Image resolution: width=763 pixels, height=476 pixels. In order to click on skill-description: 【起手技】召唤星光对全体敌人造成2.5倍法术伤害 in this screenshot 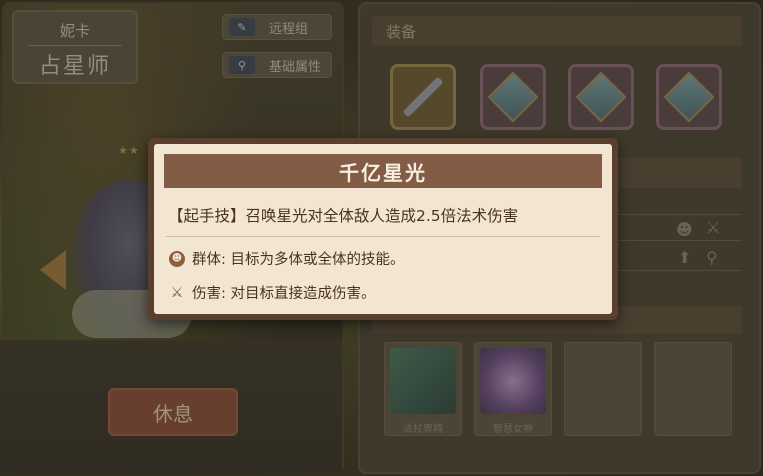, I will do `click(343, 216)`.